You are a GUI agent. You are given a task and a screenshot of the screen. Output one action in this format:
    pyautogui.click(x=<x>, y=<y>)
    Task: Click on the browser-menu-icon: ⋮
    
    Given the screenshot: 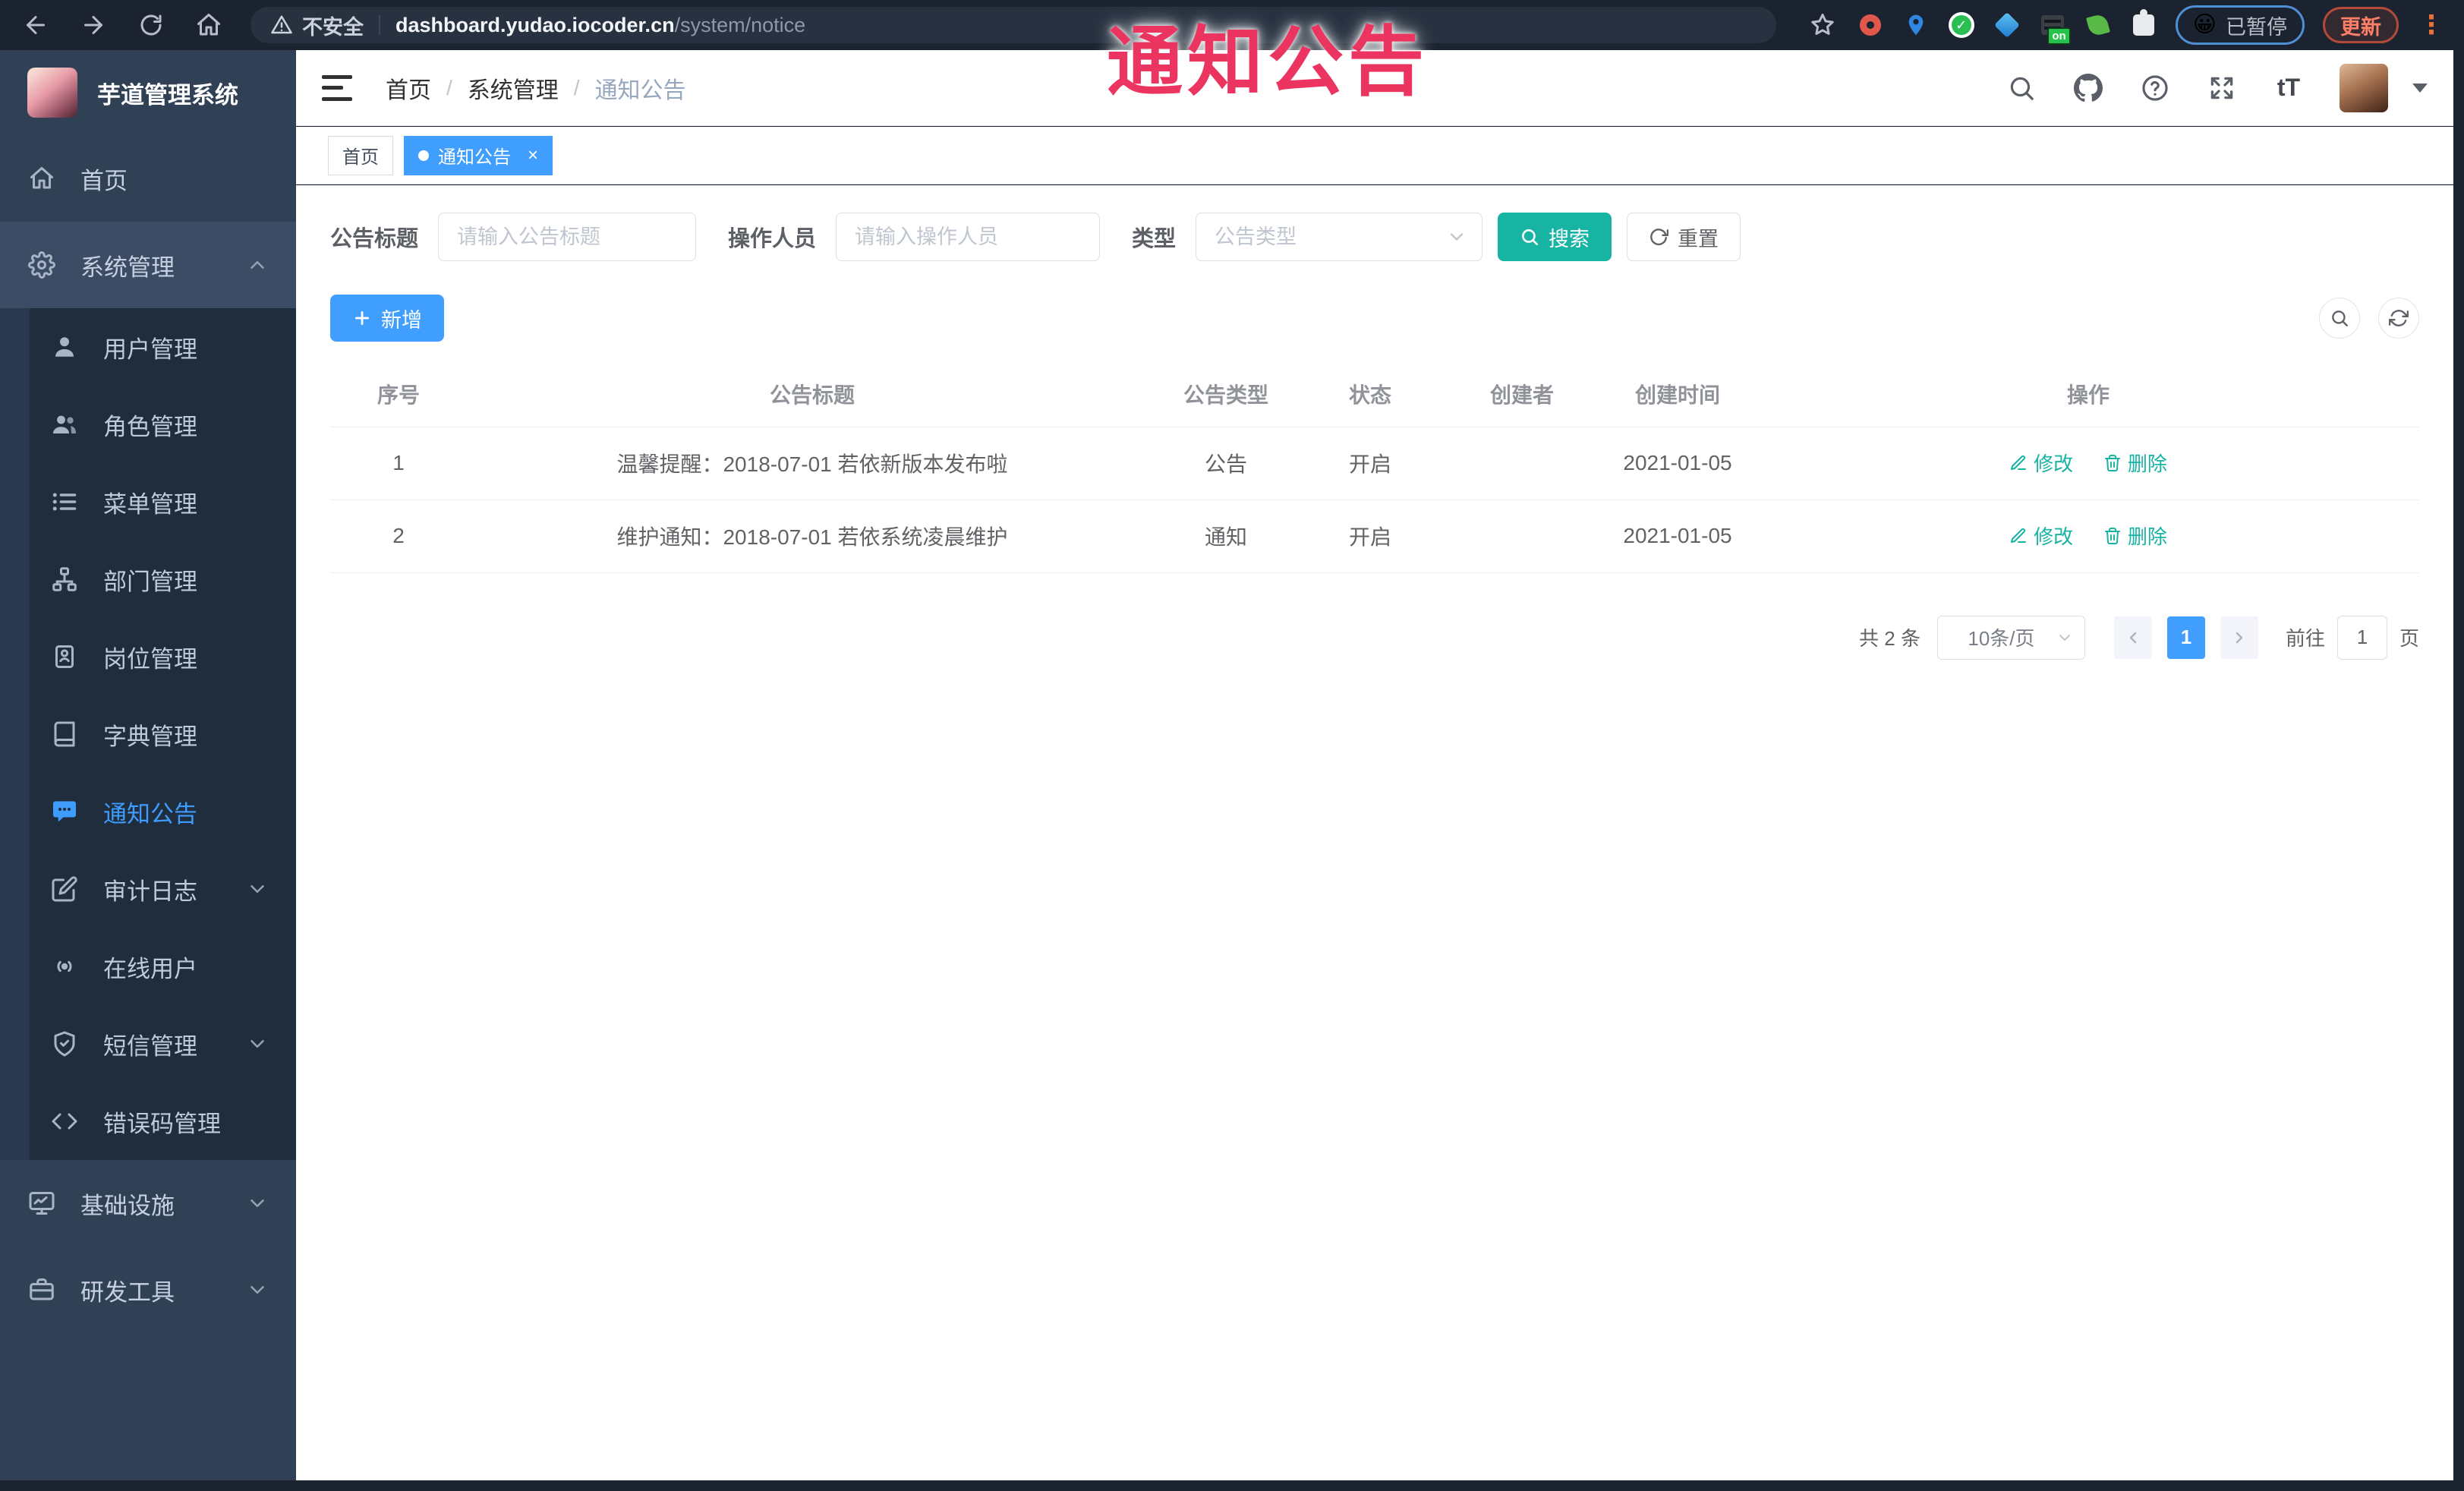 What is the action you would take?
    pyautogui.click(x=2431, y=24)
    